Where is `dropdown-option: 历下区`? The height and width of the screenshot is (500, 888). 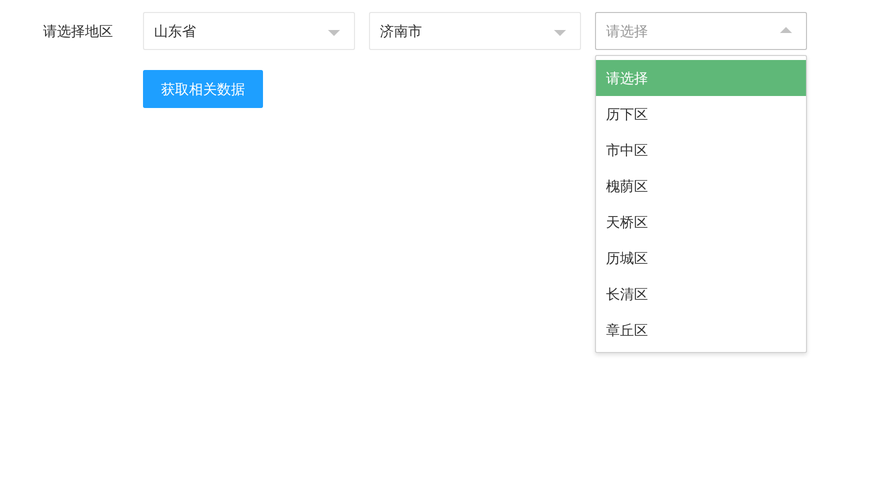 dropdown-option: 历下区 is located at coordinates (701, 114).